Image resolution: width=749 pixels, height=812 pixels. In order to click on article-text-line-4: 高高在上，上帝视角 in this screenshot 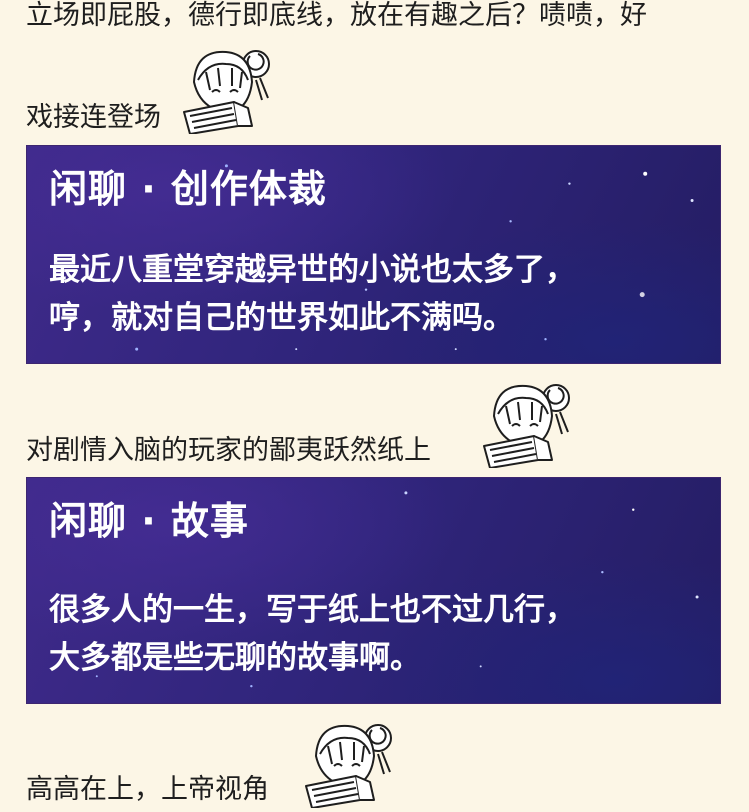, I will do `click(147, 789)`.